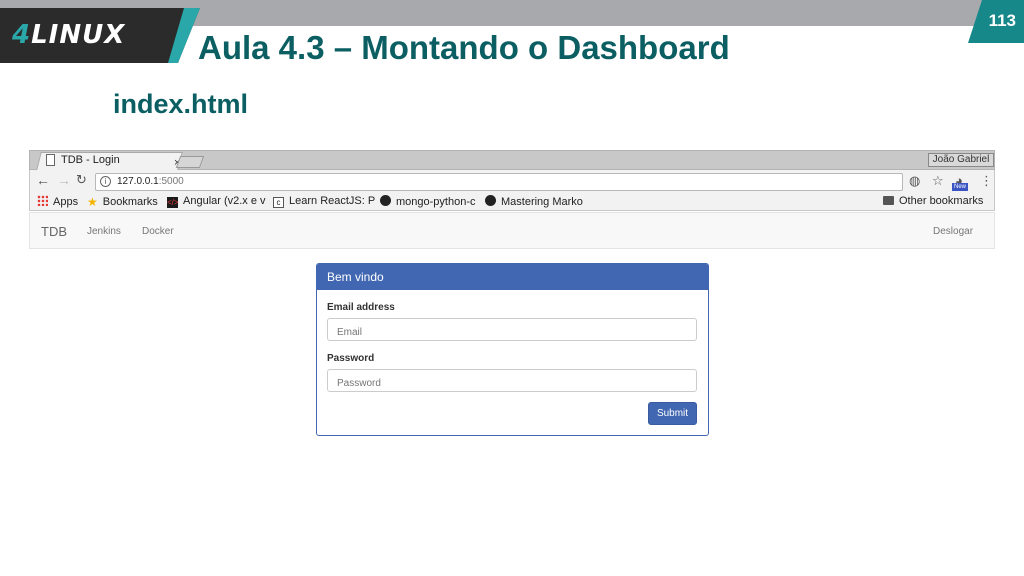 The height and width of the screenshot is (576, 1024). I want to click on nav-link-docker: Docker, so click(158, 231).